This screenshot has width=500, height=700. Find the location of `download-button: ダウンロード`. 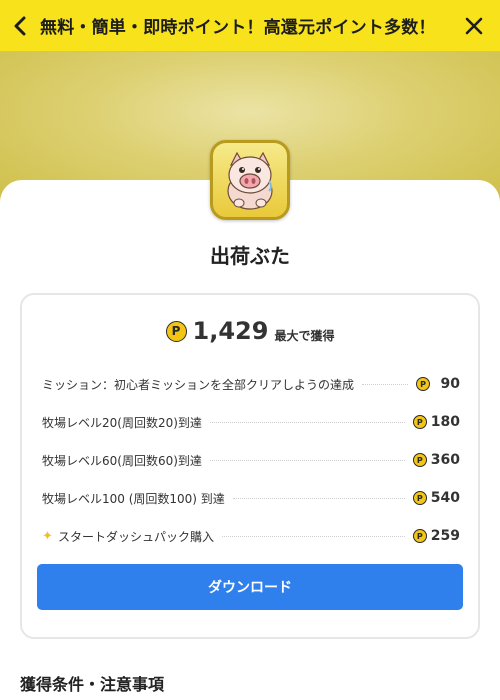

download-button: ダウンロード is located at coordinates (250, 587).